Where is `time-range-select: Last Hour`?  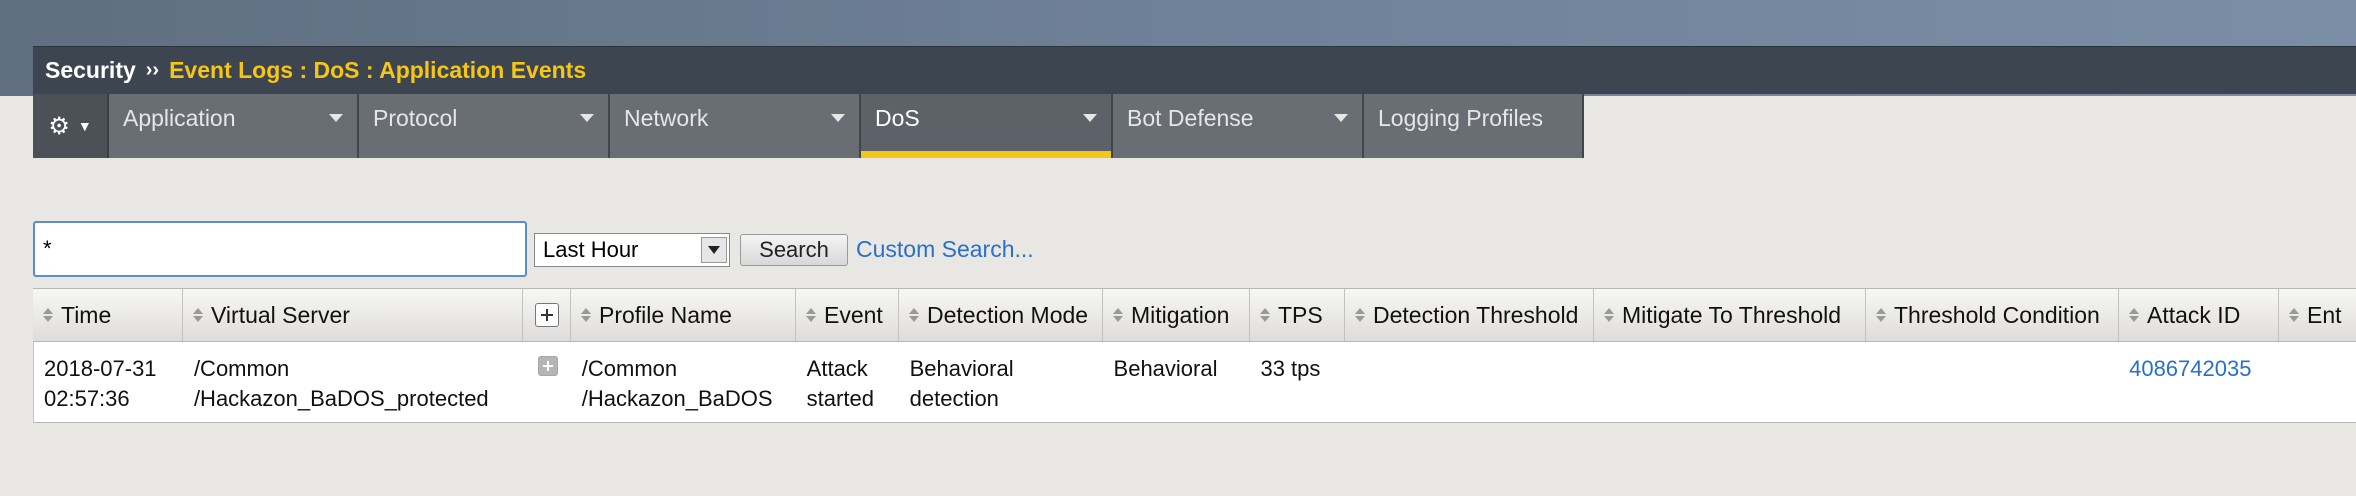
time-range-select: Last Hour is located at coordinates (632, 250).